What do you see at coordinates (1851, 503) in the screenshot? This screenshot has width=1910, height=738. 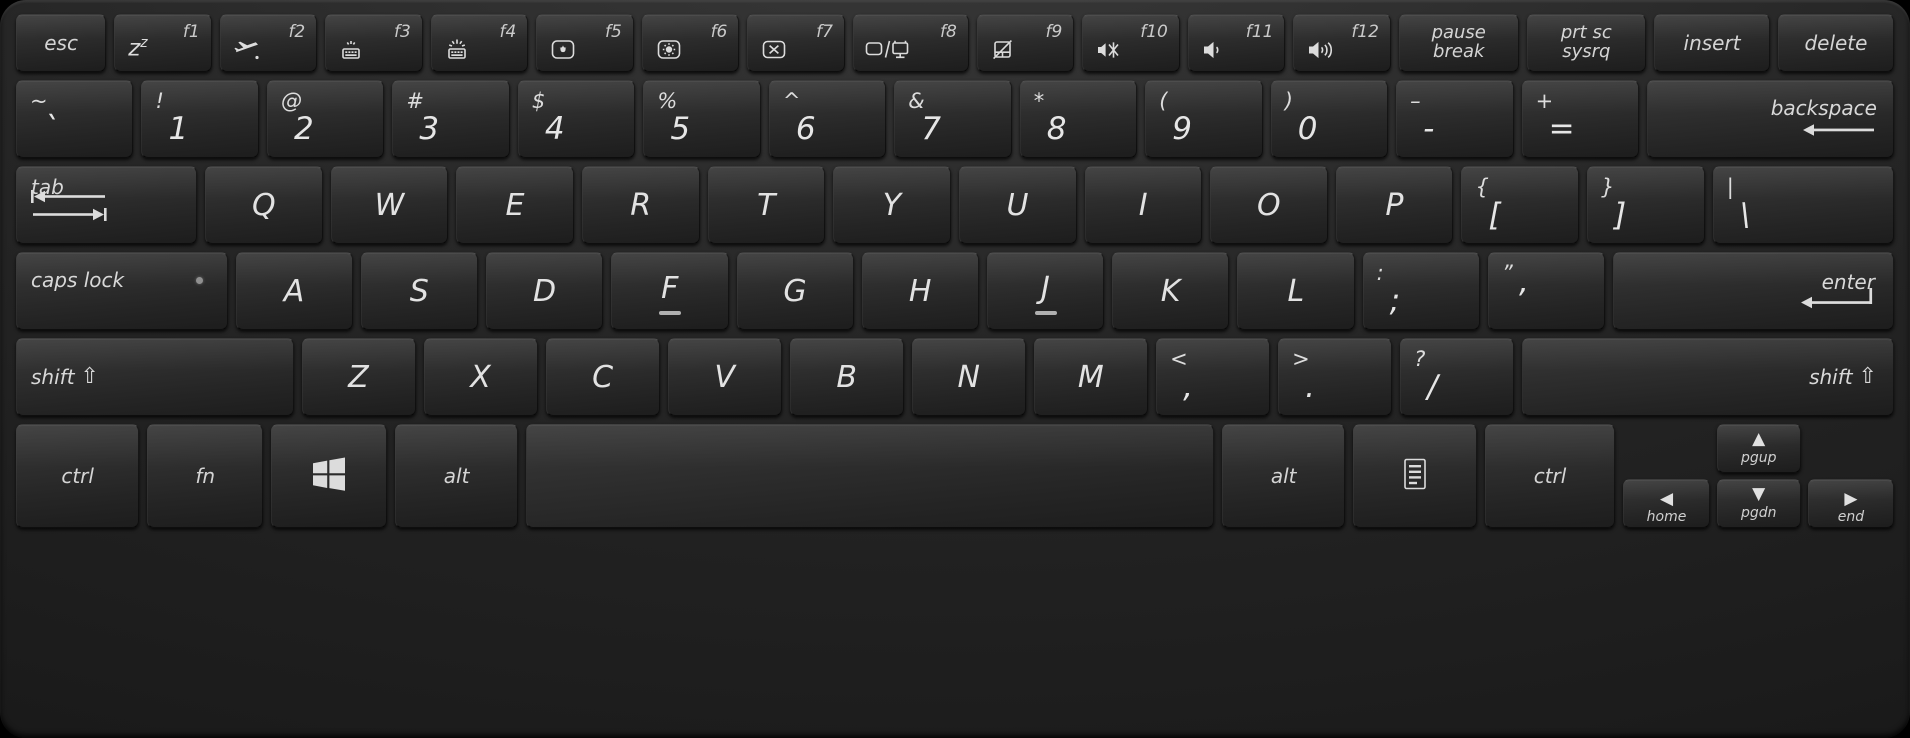 I see `key-arrow-right: ▶ end` at bounding box center [1851, 503].